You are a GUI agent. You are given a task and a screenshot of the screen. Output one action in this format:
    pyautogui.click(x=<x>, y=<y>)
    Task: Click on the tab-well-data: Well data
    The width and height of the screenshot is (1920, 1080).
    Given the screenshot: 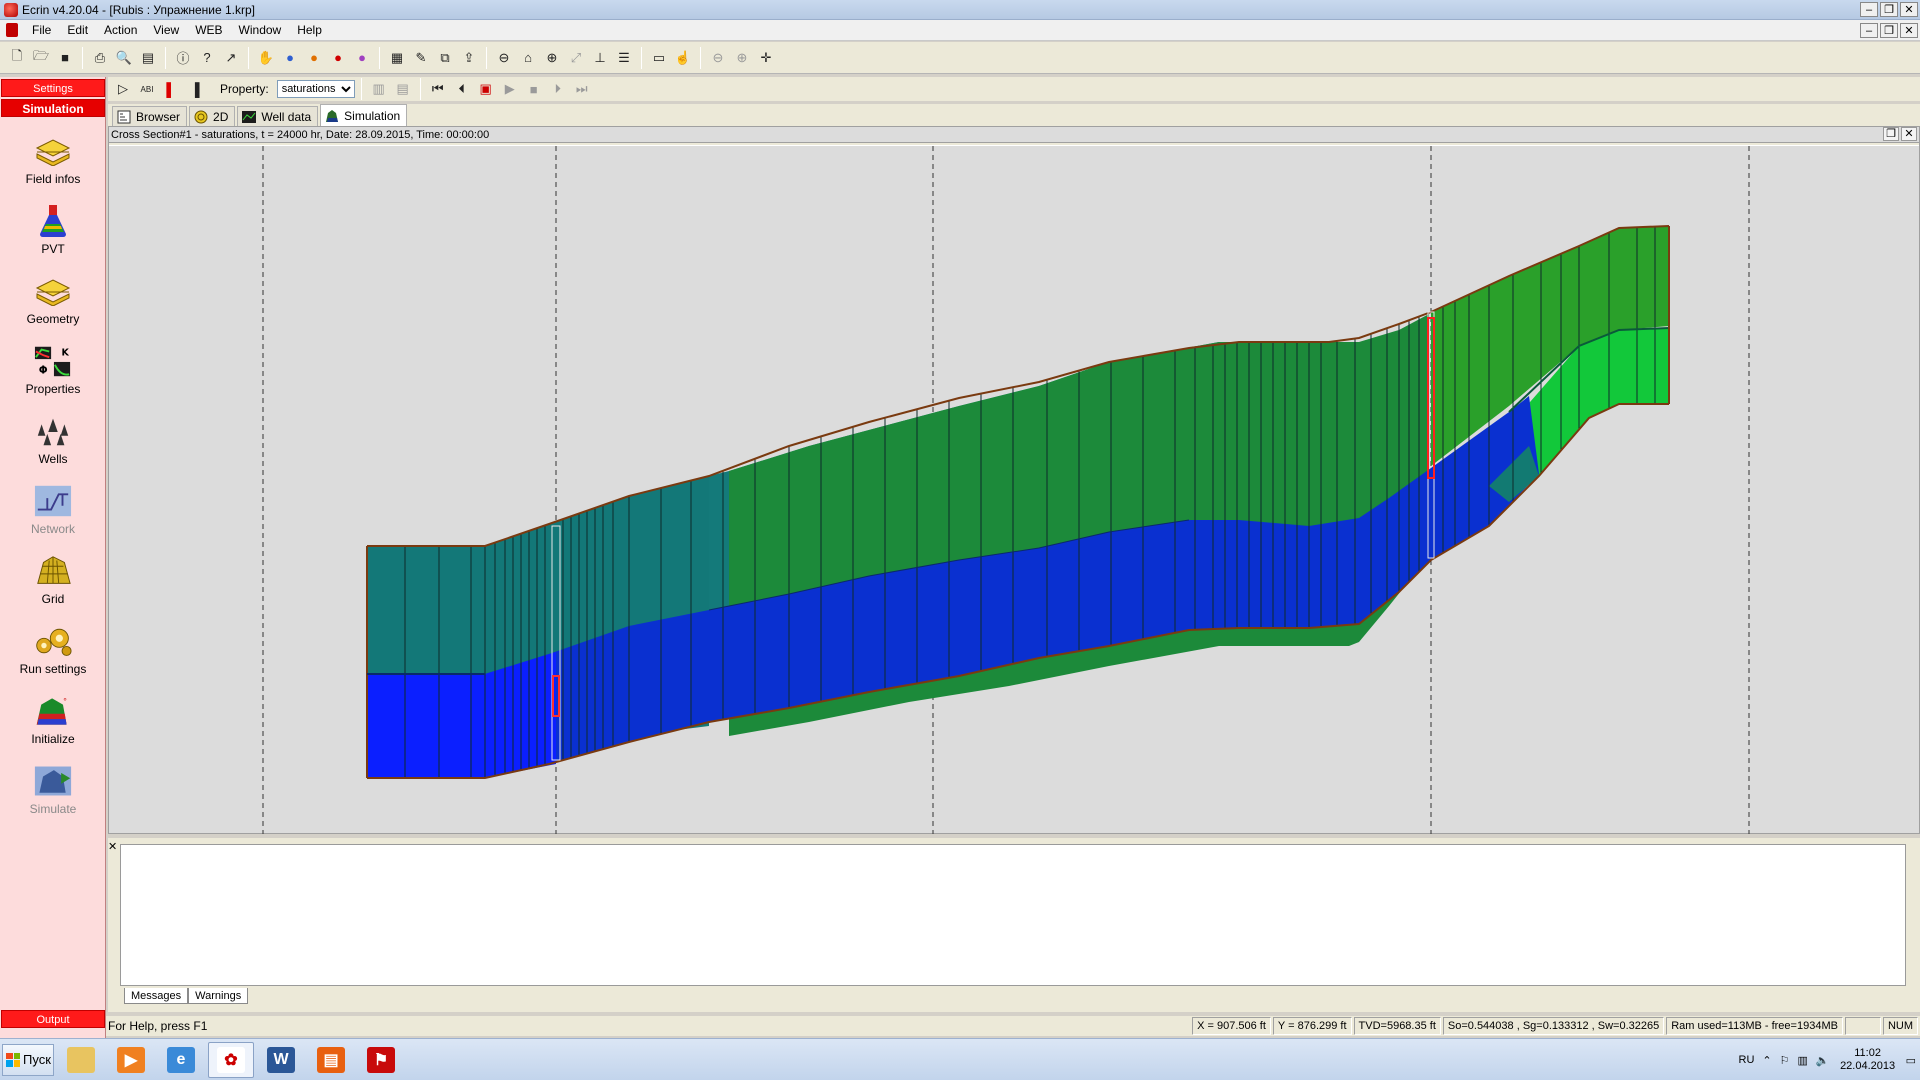 What is the action you would take?
    pyautogui.click(x=278, y=116)
    